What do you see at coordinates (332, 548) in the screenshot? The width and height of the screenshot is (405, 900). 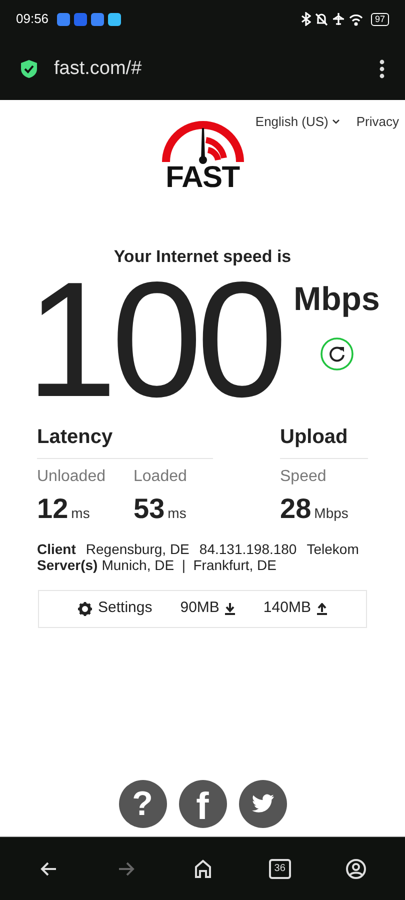 I see `client-isp: Telekom` at bounding box center [332, 548].